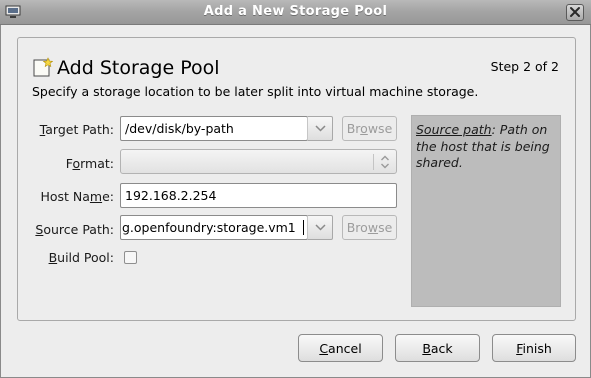 This screenshot has width=591, height=378. I want to click on close-button, so click(575, 12).